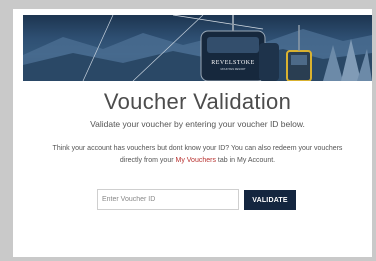 Image resolution: width=376 pixels, height=261 pixels. What do you see at coordinates (168, 199) in the screenshot?
I see `voucher-id-input` at bounding box center [168, 199].